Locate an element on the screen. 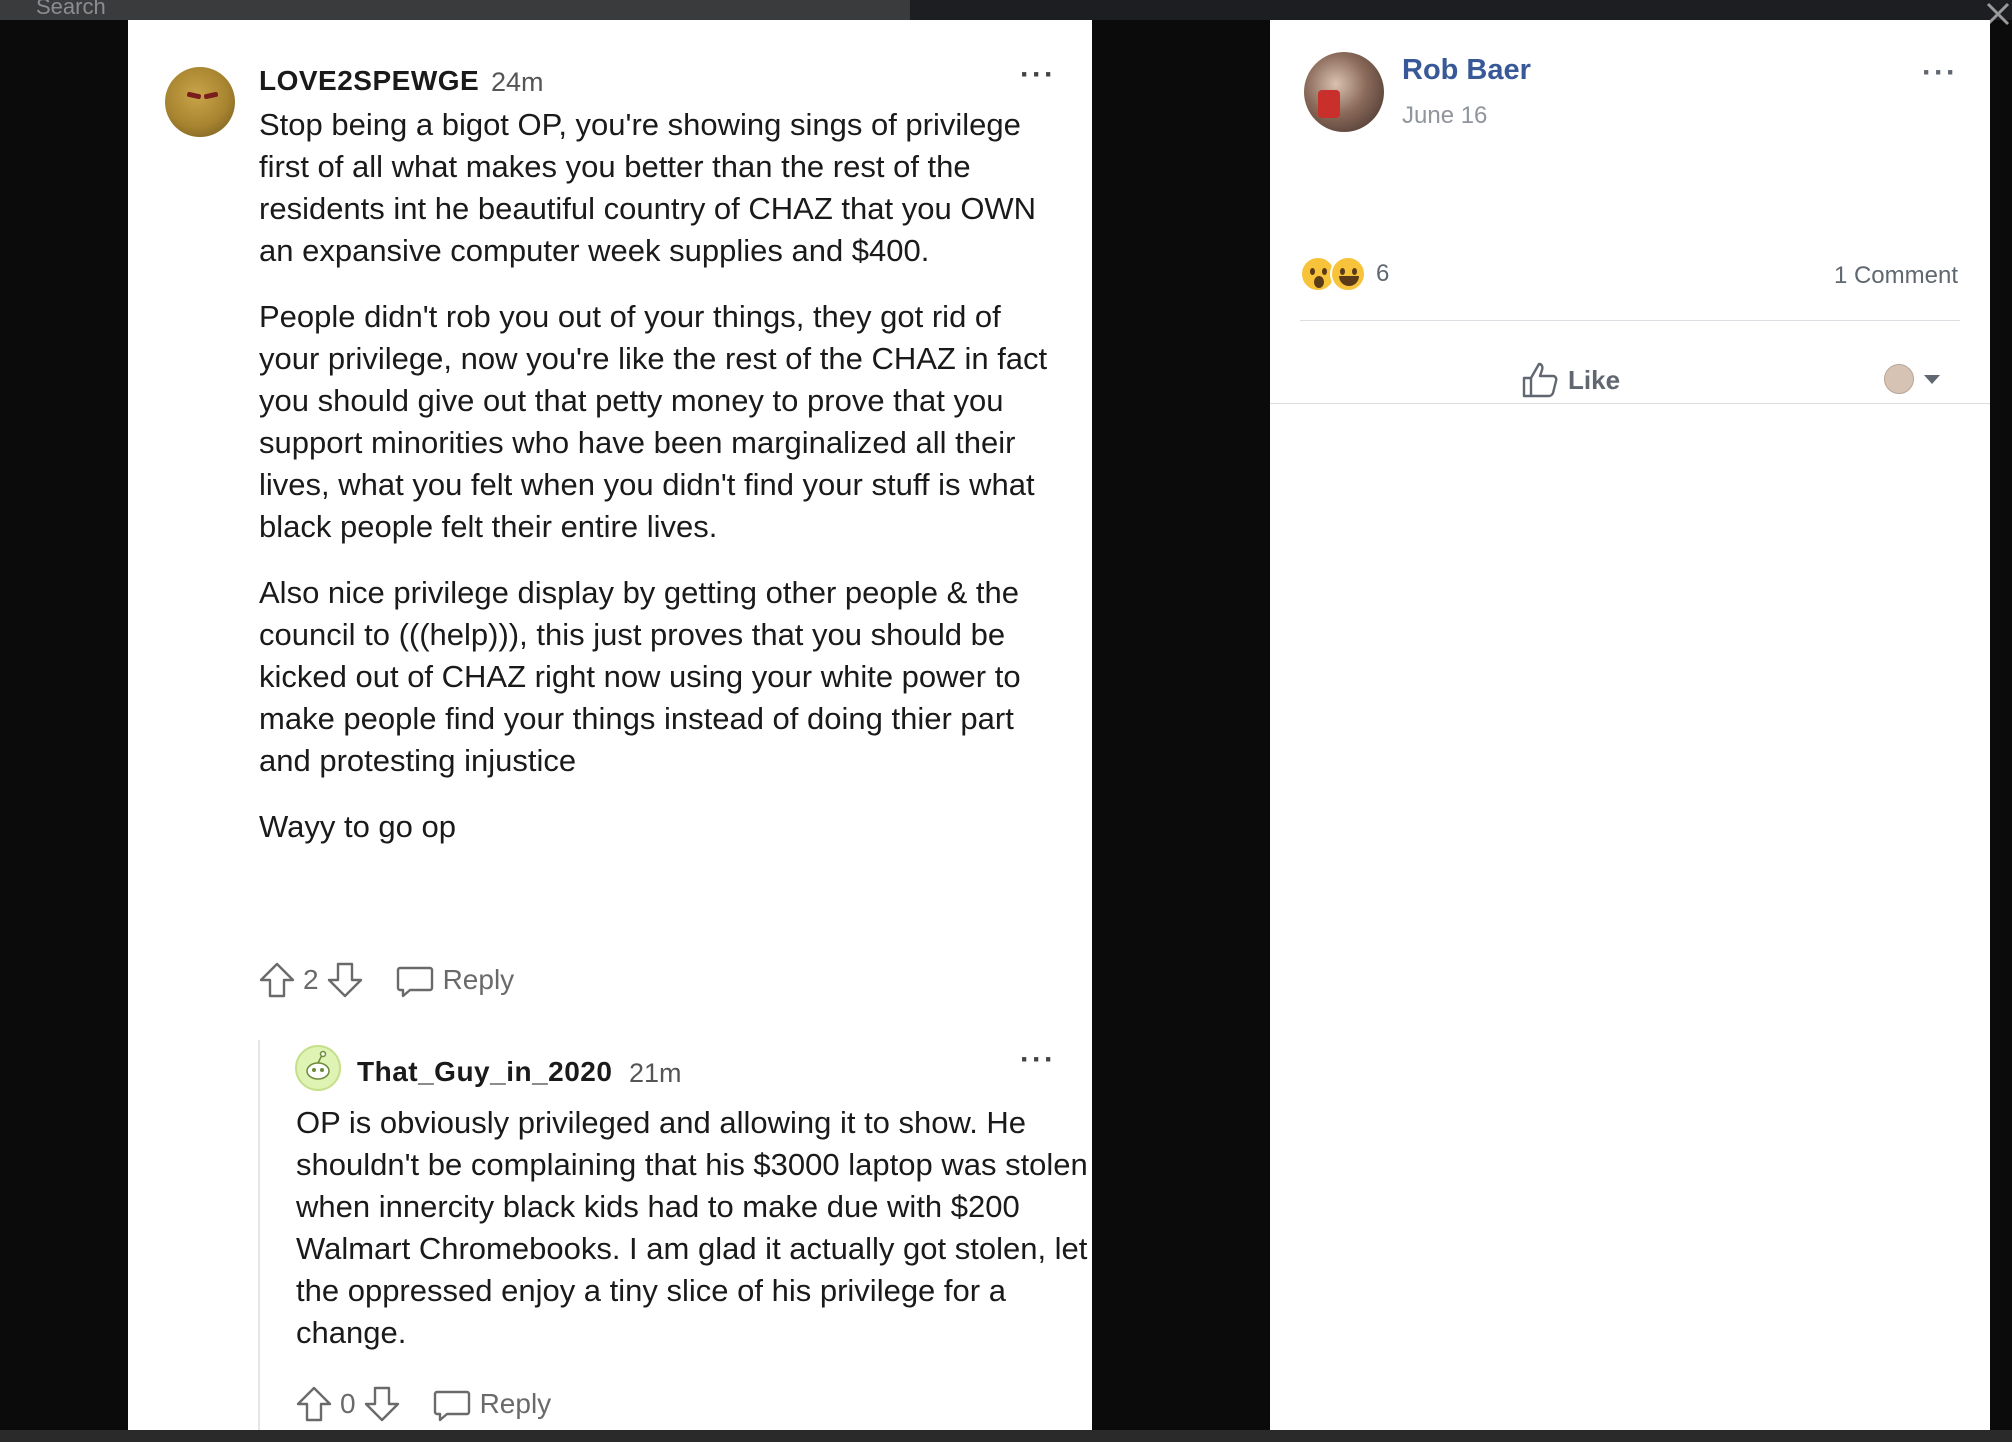  vote-count: 2 is located at coordinates (311, 979).